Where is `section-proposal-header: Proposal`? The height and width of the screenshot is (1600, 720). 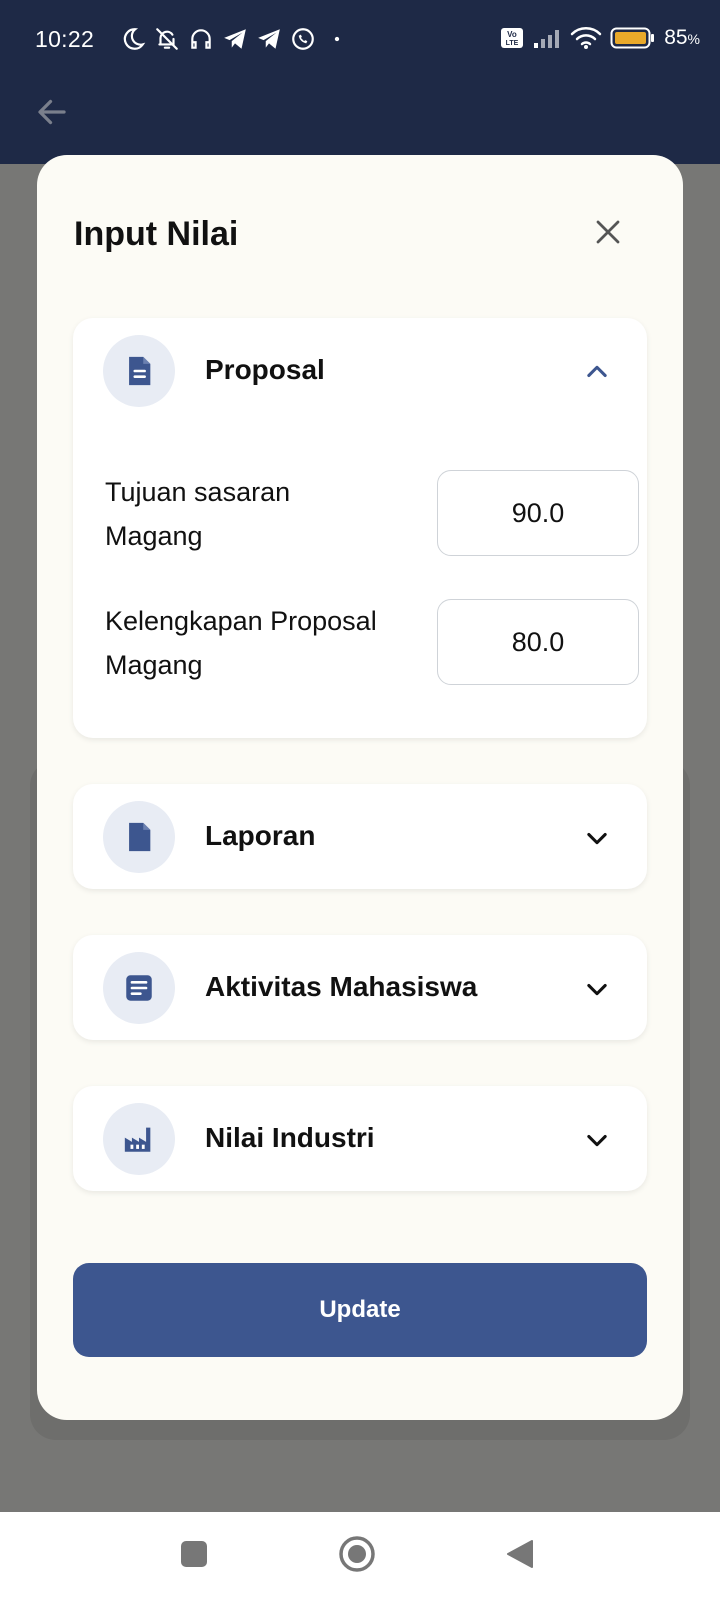
section-proposal-header: Proposal is located at coordinates (360, 371).